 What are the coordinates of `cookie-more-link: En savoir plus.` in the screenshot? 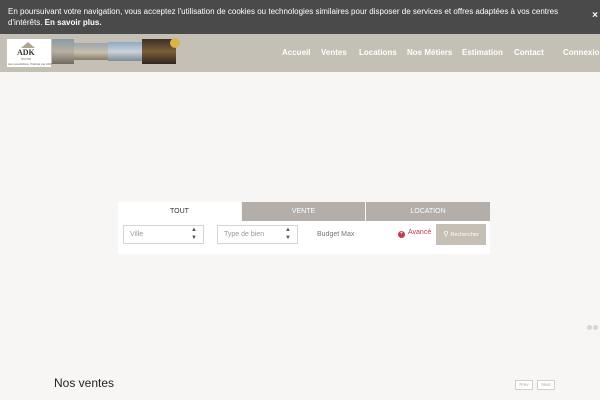 It's located at (73, 22).